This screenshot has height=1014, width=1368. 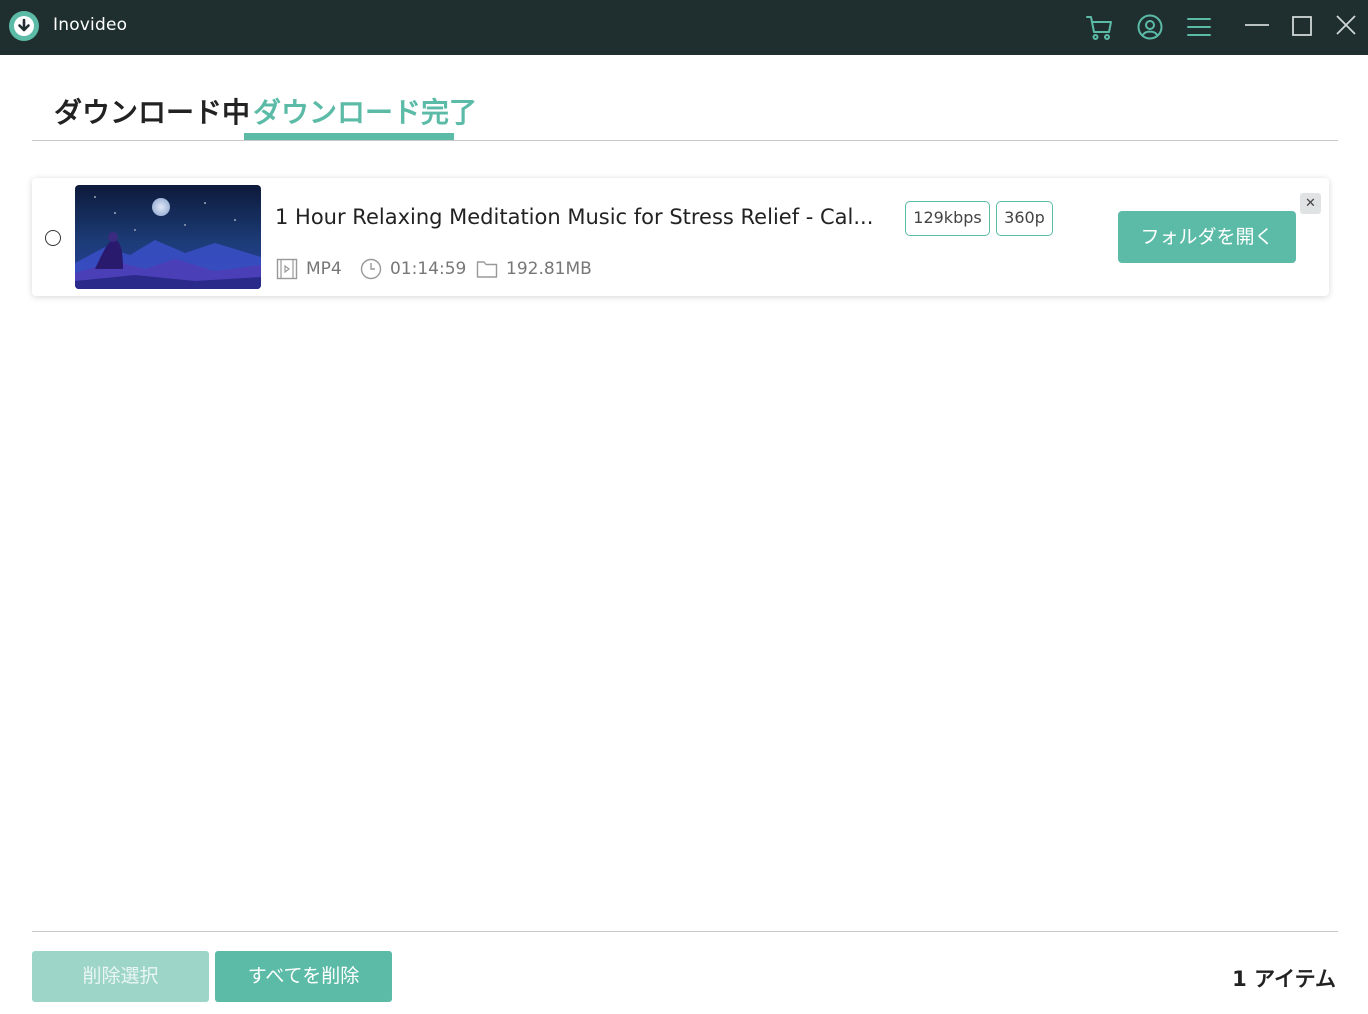 I want to click on minimize-icon, so click(x=1257, y=27).